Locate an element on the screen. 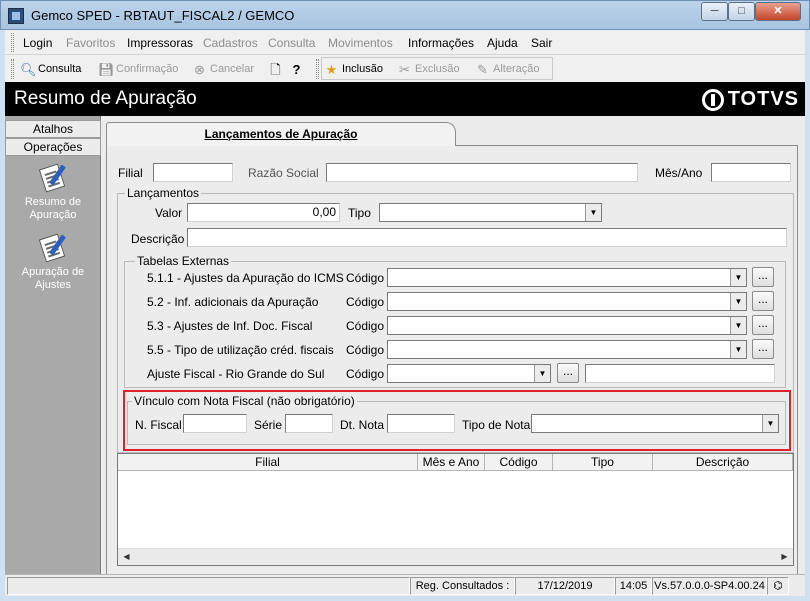 This screenshot has height=601, width=810. sidebar-tab-operacoes: Operações is located at coordinates (53, 147).